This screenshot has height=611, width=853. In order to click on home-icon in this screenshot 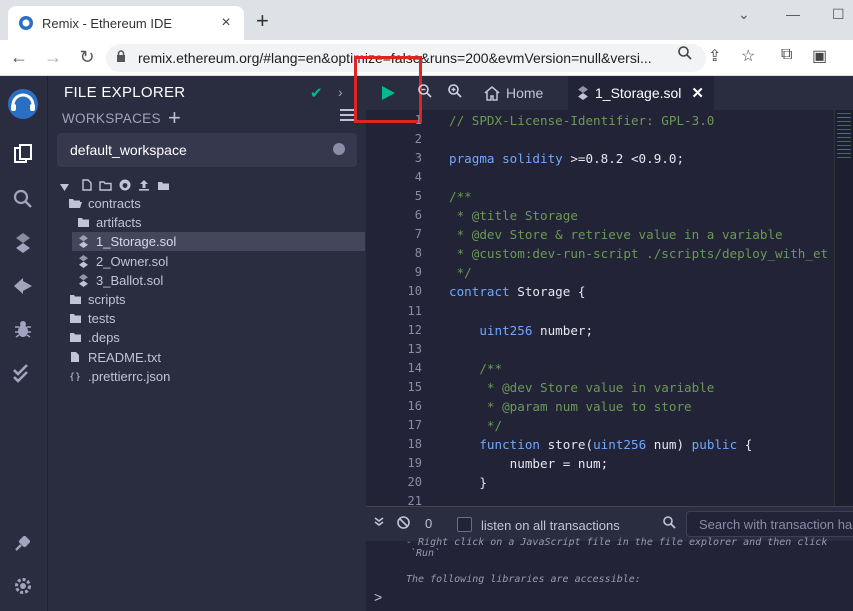, I will do `click(492, 93)`.